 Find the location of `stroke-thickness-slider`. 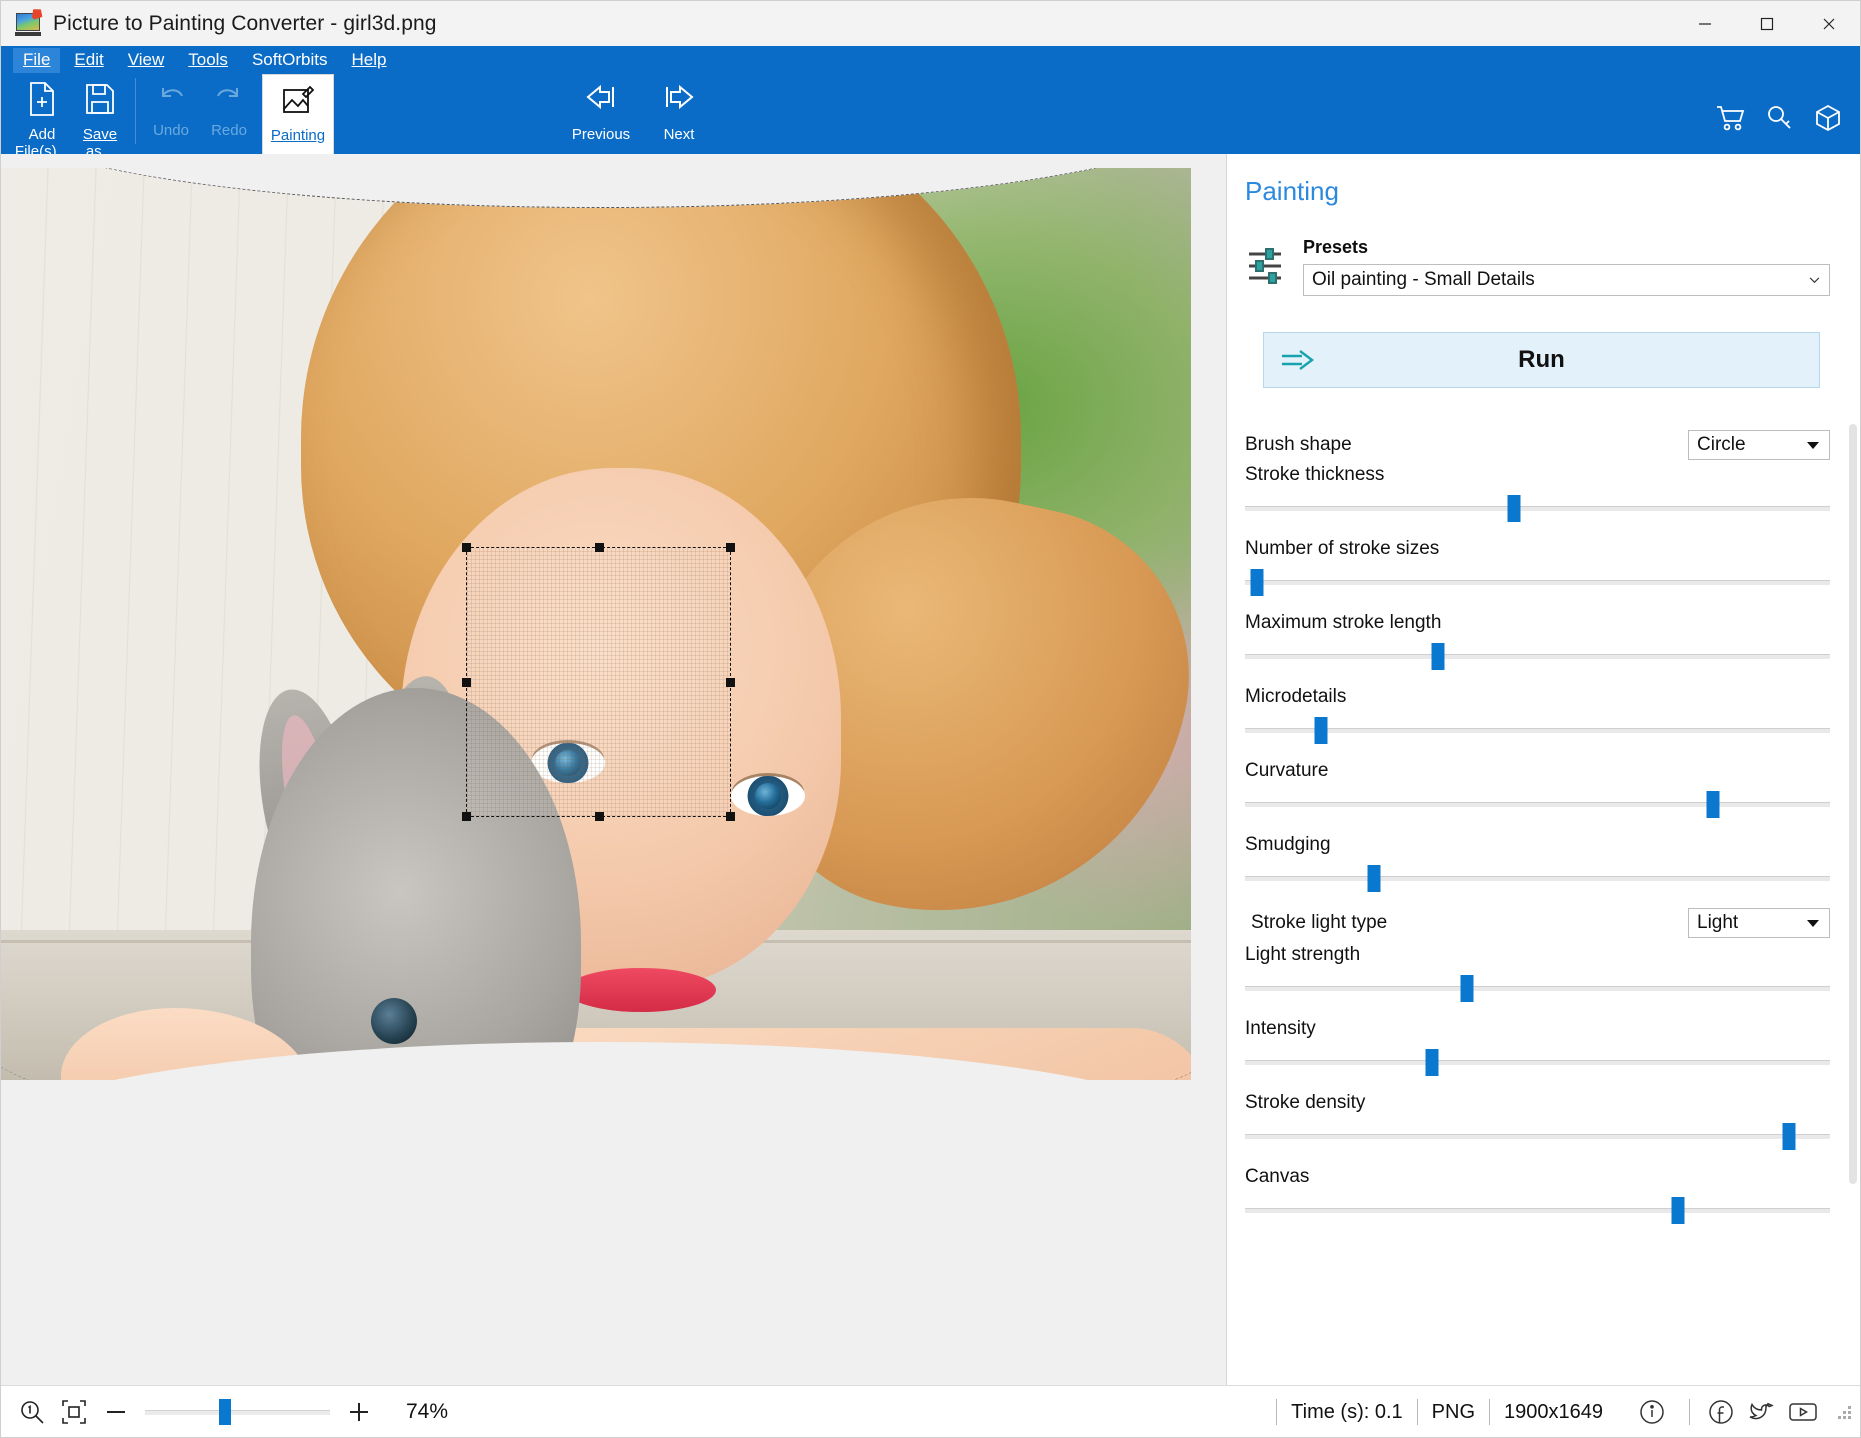

stroke-thickness-slider is located at coordinates (1537, 508).